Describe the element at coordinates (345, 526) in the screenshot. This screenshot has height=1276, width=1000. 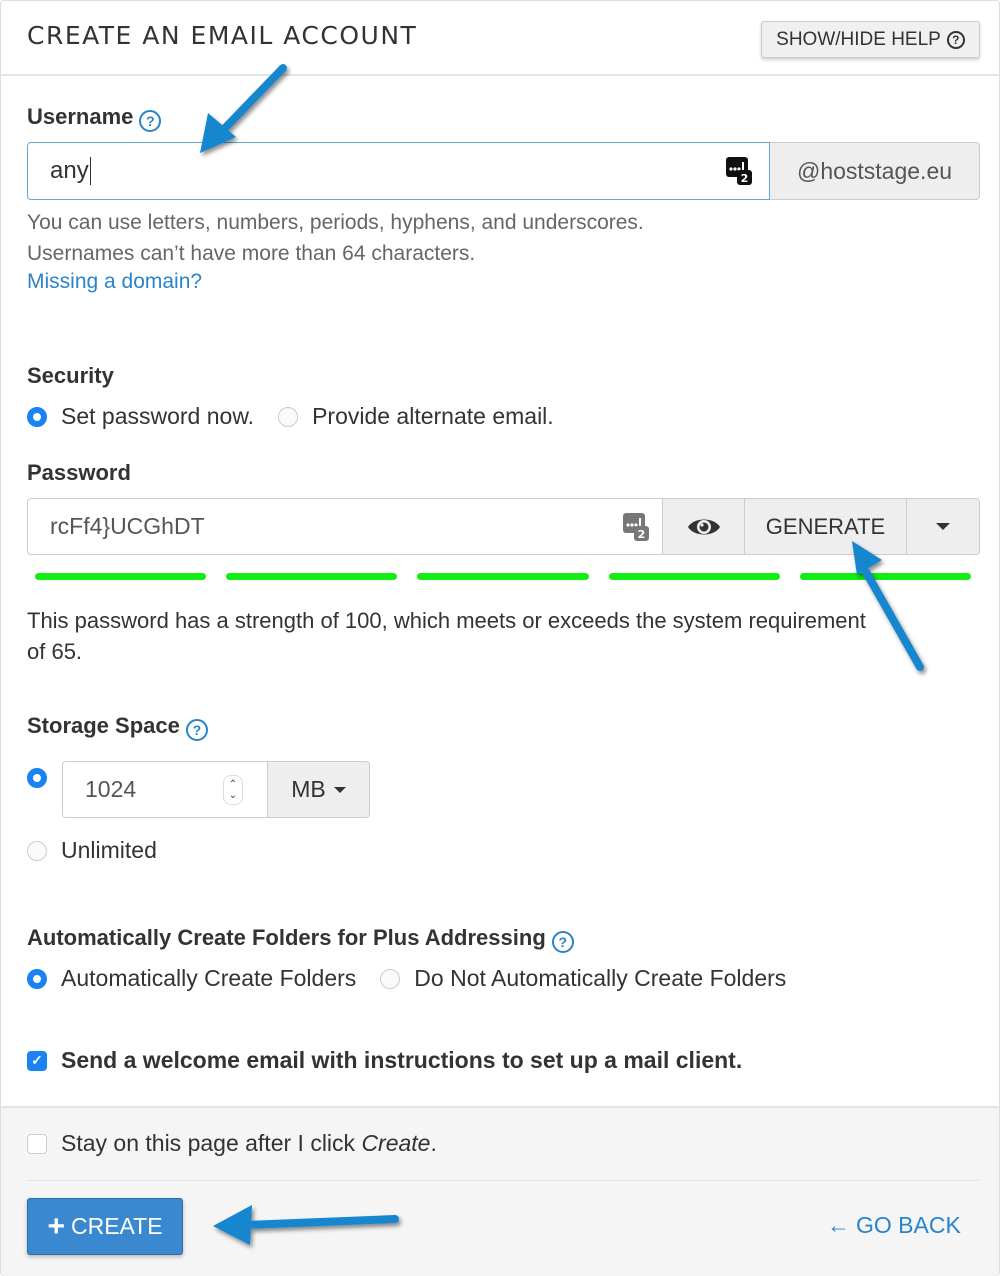
I see `password-input: rcFf4}UCGhDT 2` at that location.